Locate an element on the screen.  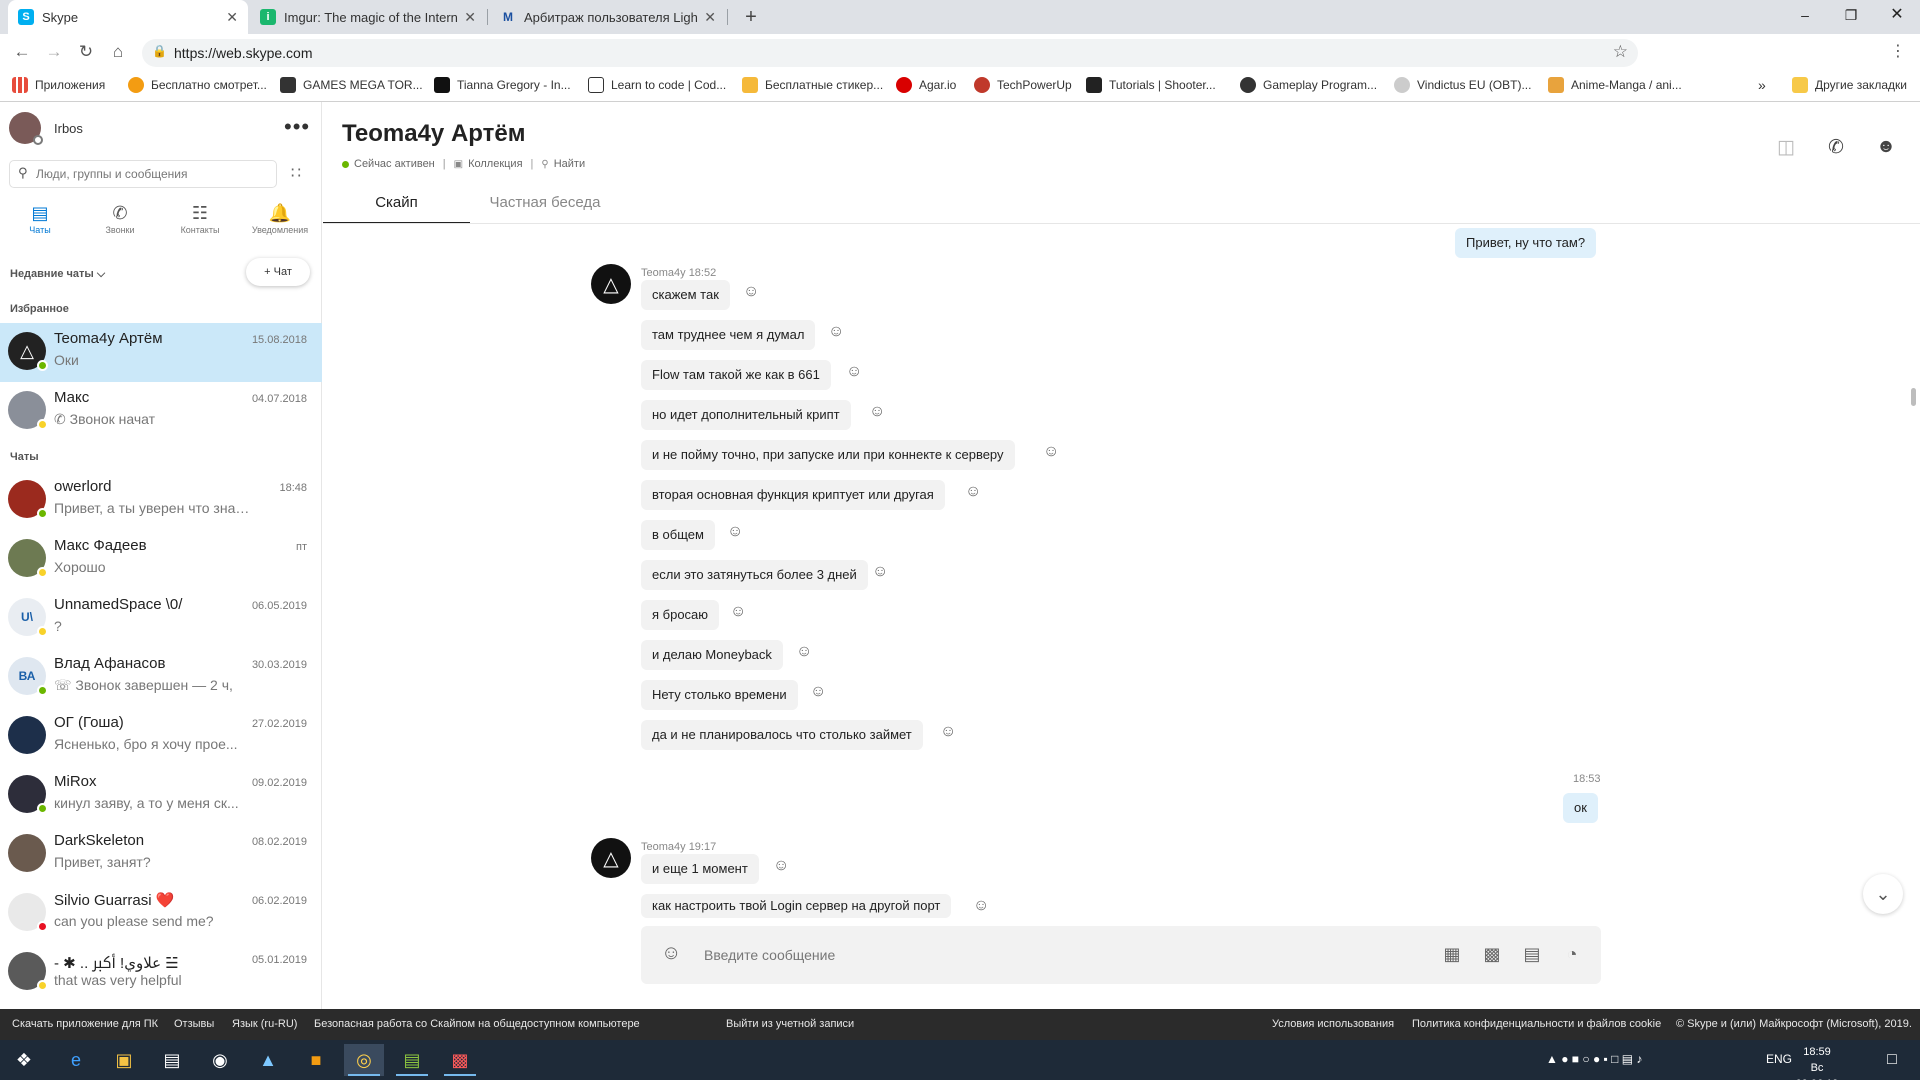
chat-item-unnamedspace: U\ UnnamedSpace \0/ ? 06.05.2019 is located at coordinates (161, 618).